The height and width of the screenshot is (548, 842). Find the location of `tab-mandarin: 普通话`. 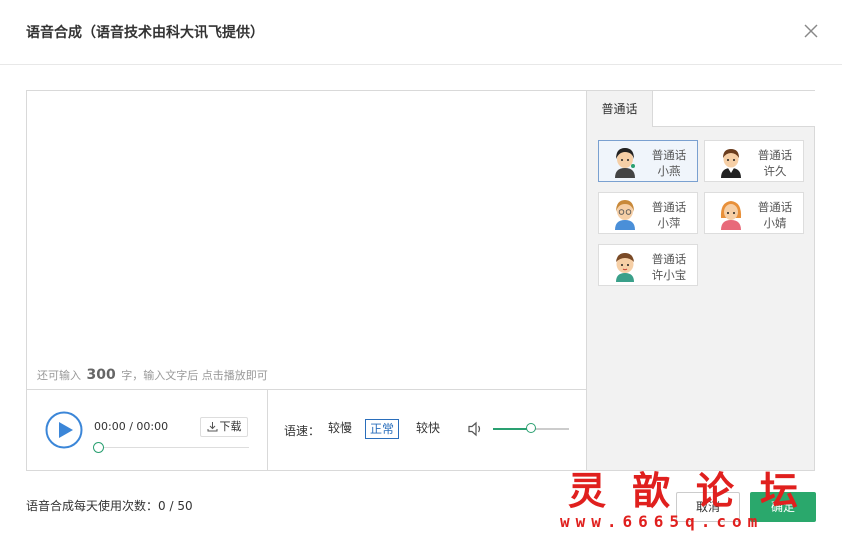

tab-mandarin: 普通话 is located at coordinates (620, 109).